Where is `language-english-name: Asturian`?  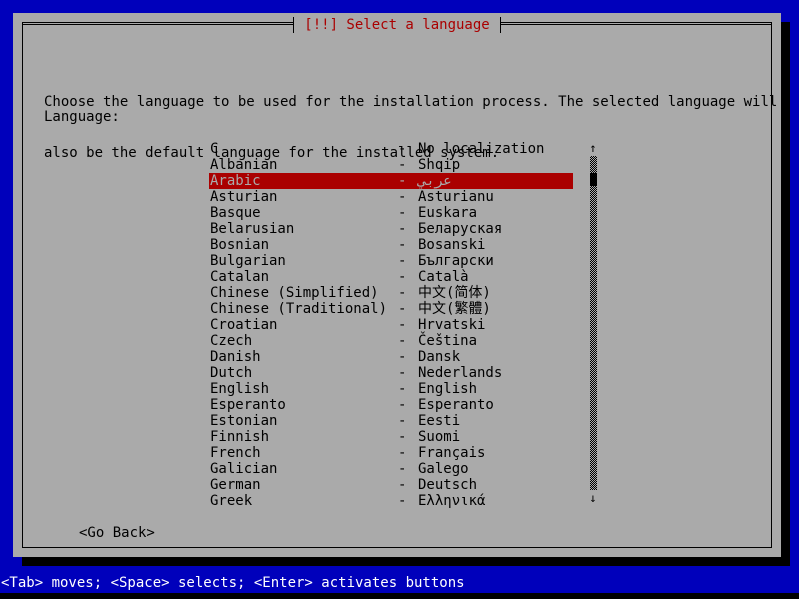
language-english-name: Asturian is located at coordinates (244, 197).